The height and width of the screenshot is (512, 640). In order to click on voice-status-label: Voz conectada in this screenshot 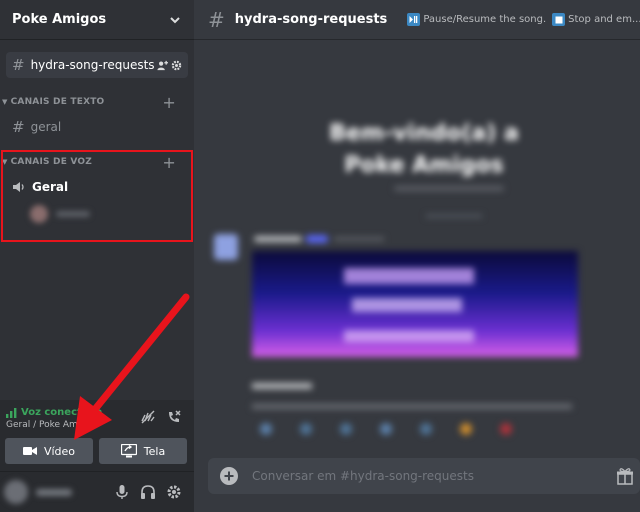, I will do `click(62, 412)`.